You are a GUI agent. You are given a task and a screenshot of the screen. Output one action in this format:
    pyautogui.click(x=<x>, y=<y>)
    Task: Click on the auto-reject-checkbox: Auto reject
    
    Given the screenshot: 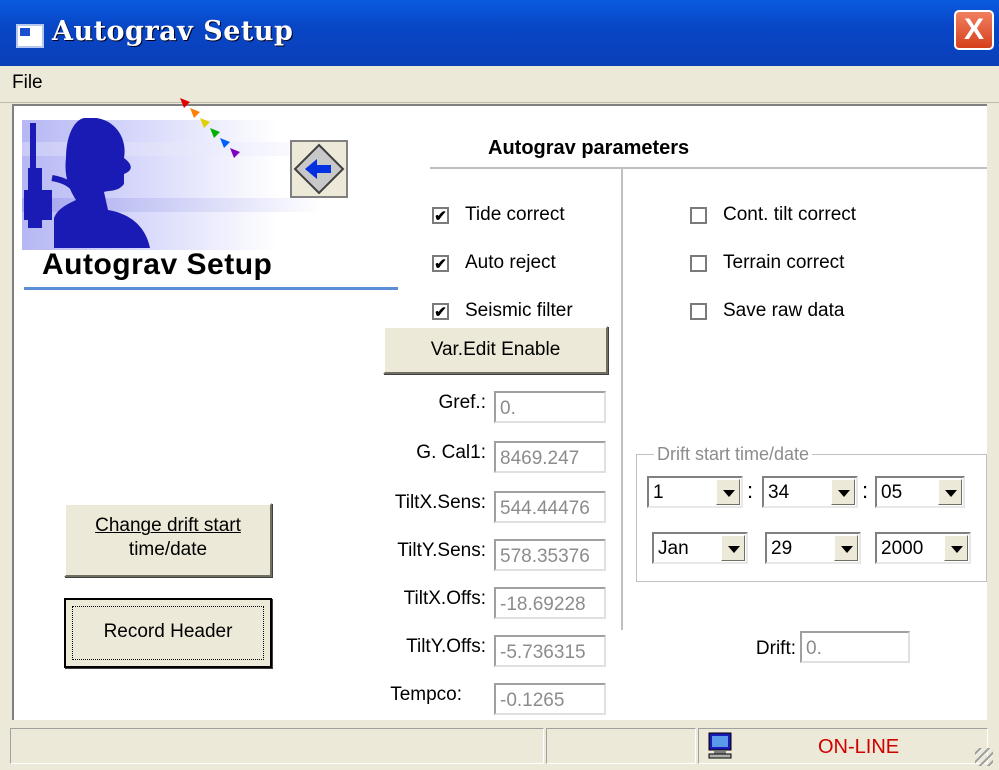 What is the action you would take?
    pyautogui.click(x=494, y=263)
    